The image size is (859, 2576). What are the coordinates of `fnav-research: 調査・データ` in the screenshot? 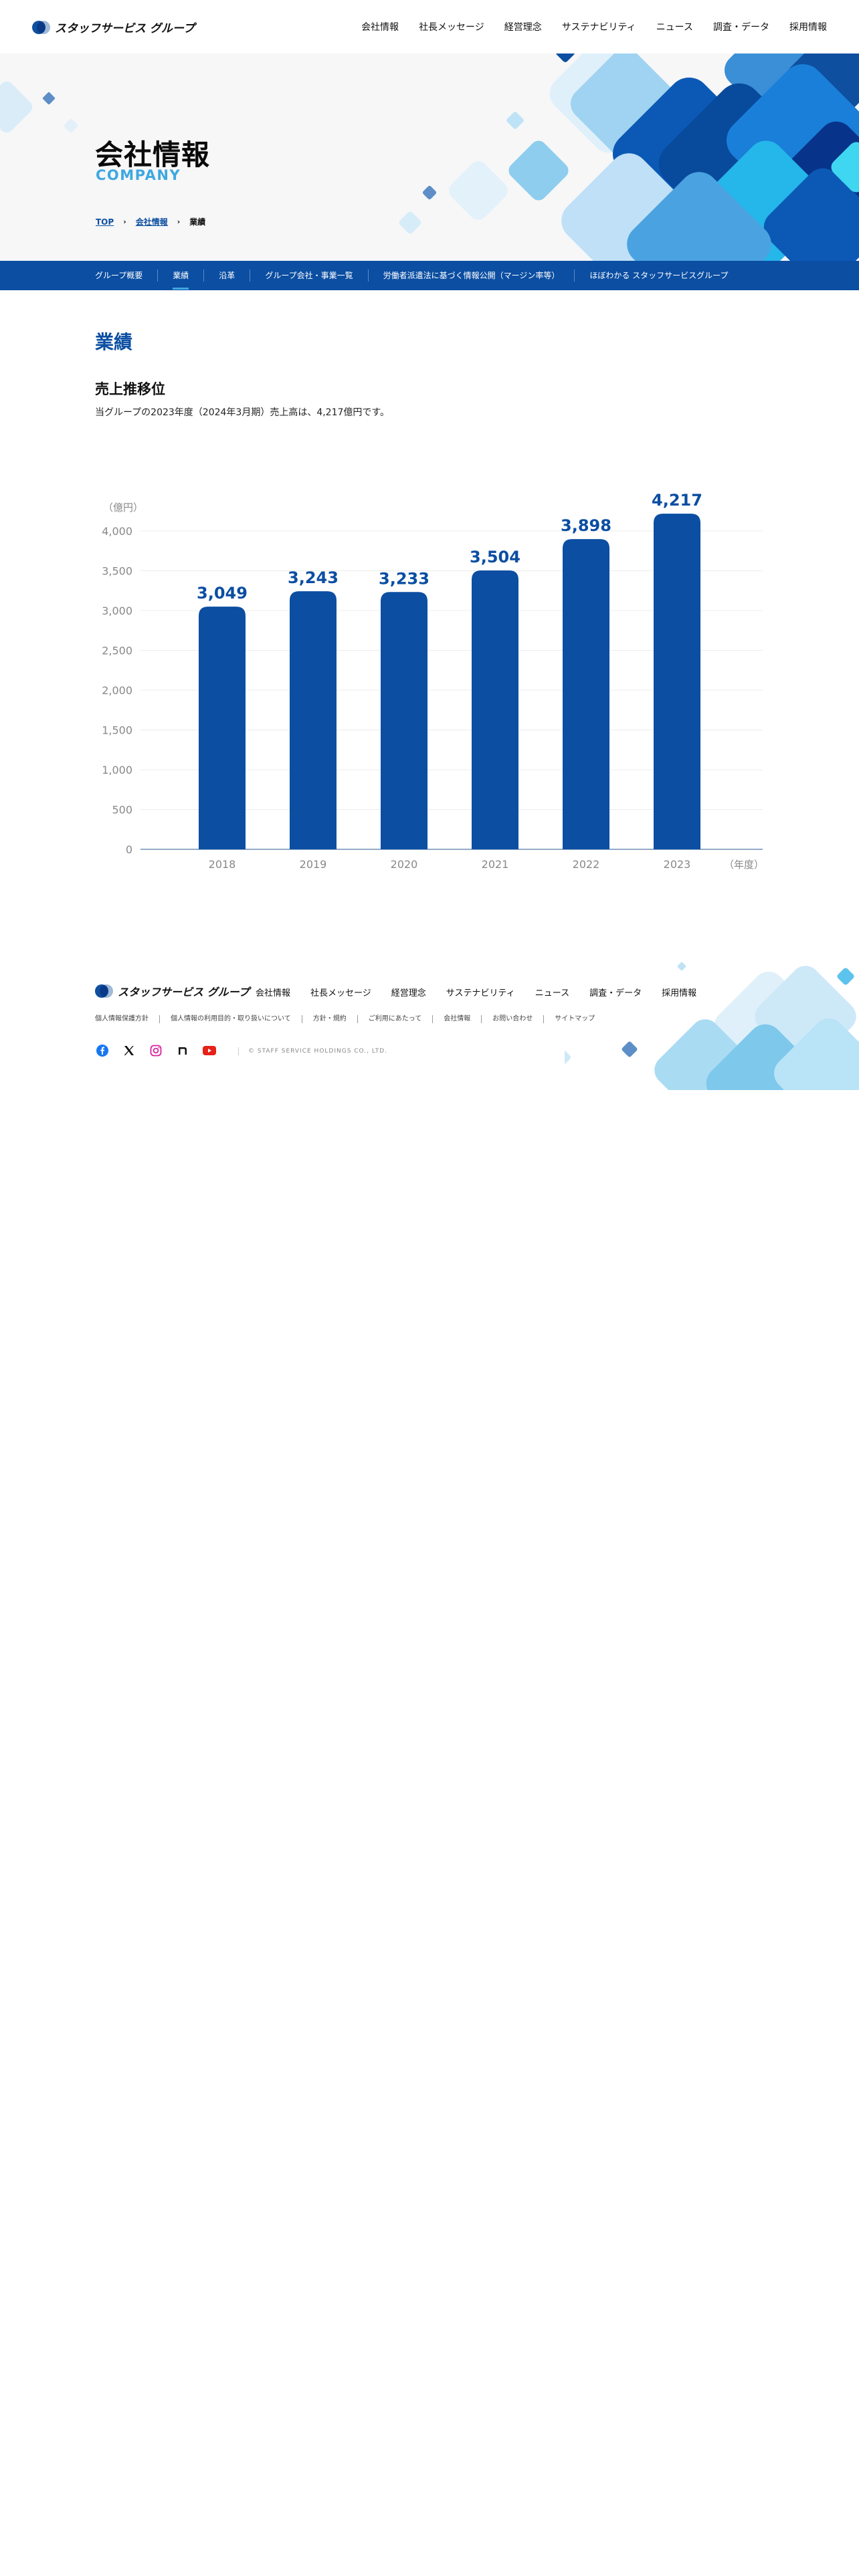 It's located at (616, 992).